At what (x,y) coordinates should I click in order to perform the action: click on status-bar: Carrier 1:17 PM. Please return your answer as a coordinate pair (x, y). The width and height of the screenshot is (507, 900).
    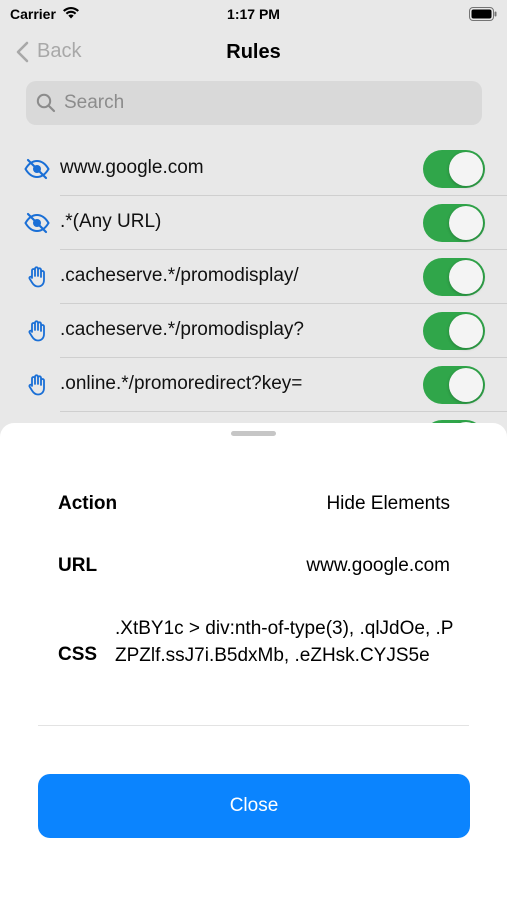
    Looking at the image, I should click on (253, 15).